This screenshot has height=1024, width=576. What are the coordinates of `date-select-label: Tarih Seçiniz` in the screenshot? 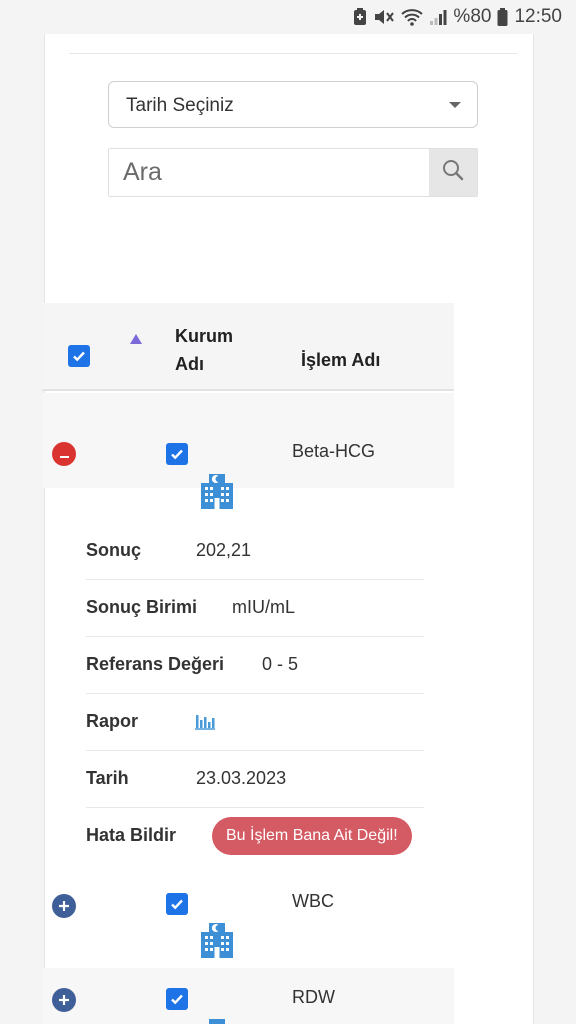 It's located at (180, 105).